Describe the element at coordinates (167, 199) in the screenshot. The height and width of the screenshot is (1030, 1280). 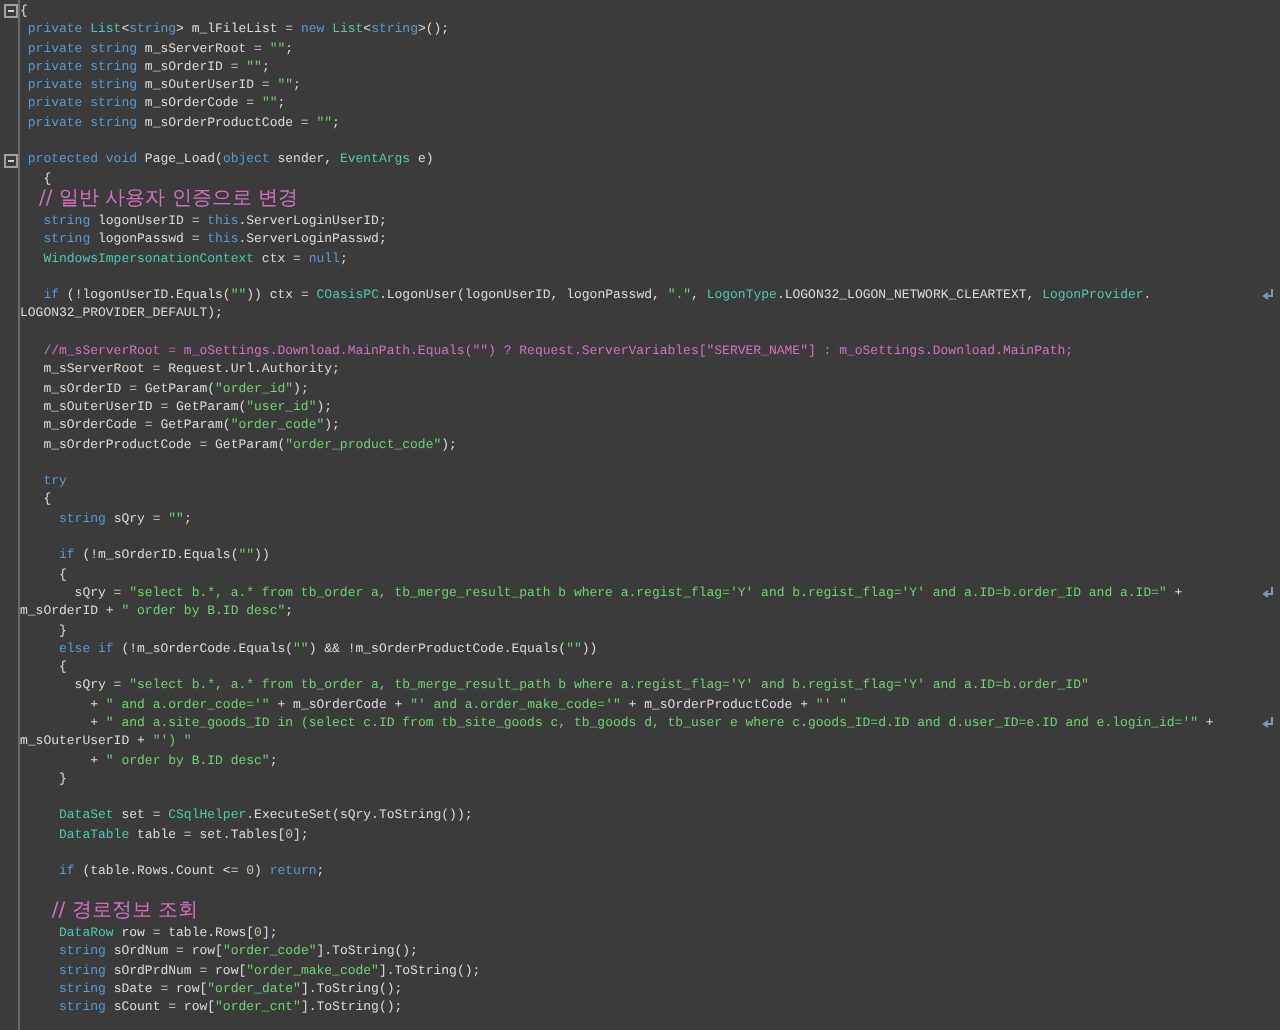
I see `code-comment: // 일반 사용자 인증으로 변경` at that location.